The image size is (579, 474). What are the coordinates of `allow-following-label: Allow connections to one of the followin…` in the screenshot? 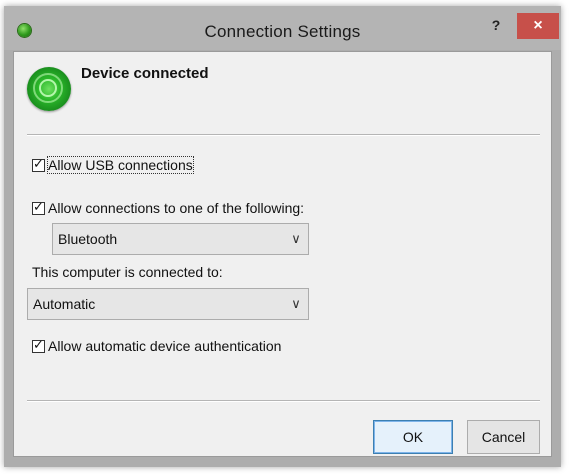 It's located at (176, 208).